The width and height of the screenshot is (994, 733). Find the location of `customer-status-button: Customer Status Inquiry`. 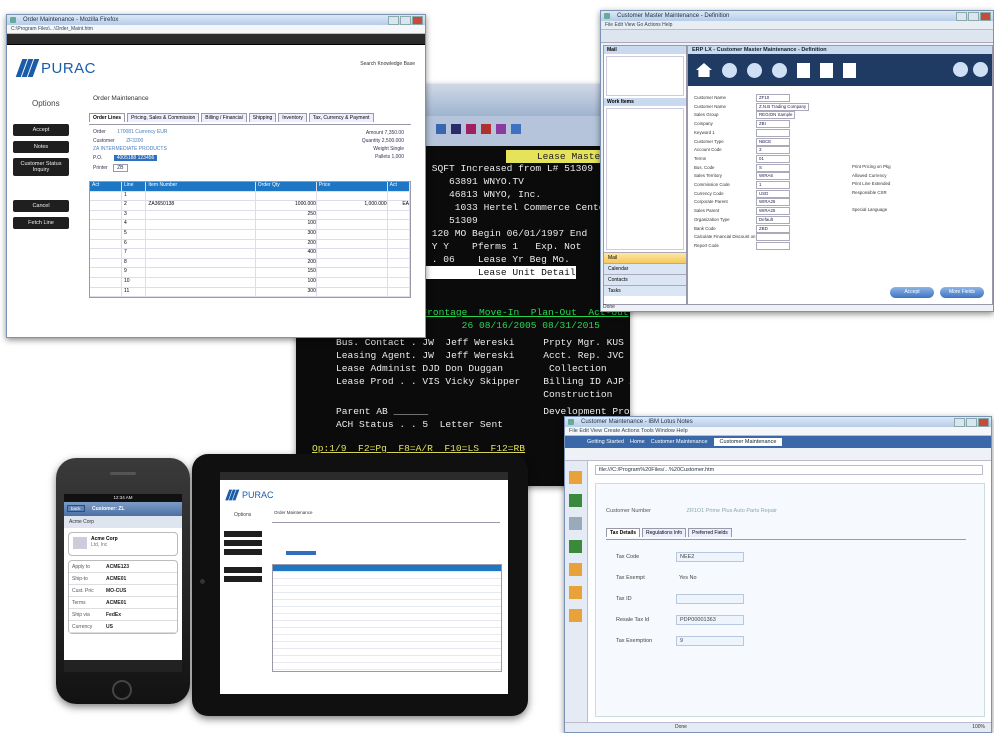

customer-status-button: Customer Status Inquiry is located at coordinates (41, 167).